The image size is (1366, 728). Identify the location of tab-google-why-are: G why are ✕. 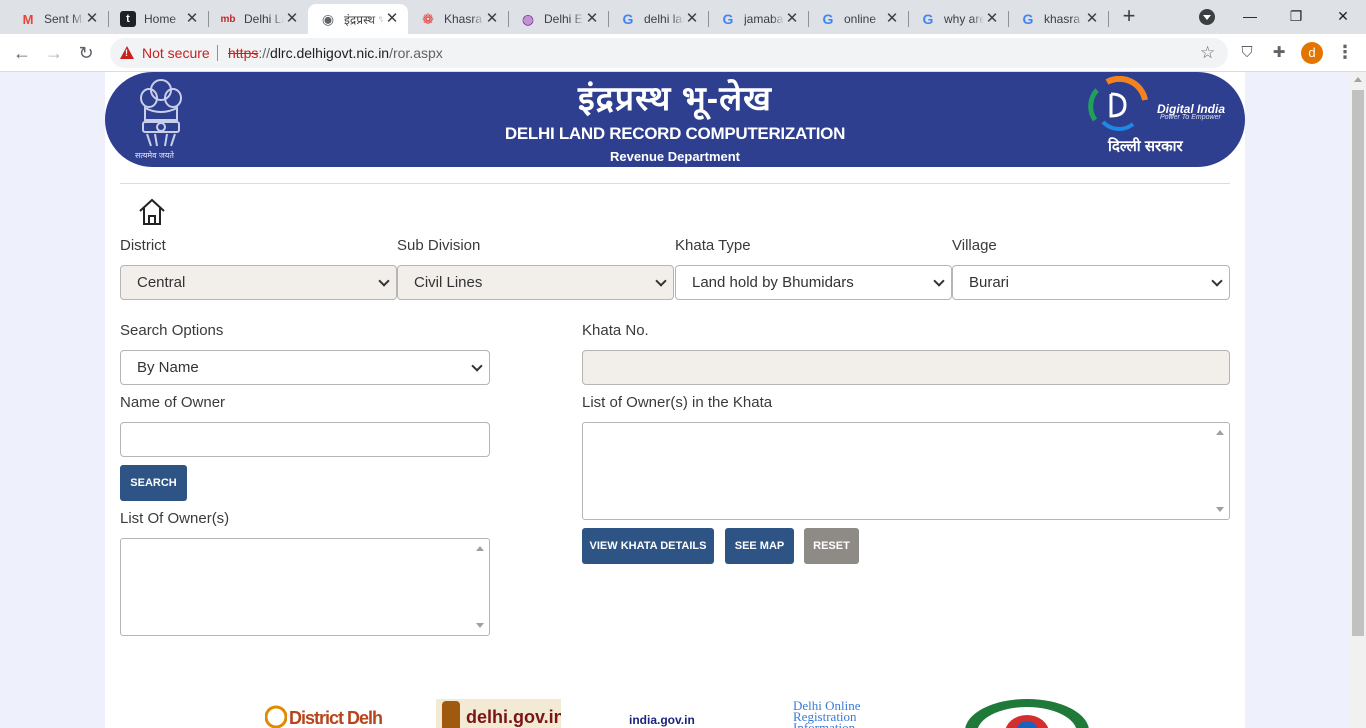
(958, 19).